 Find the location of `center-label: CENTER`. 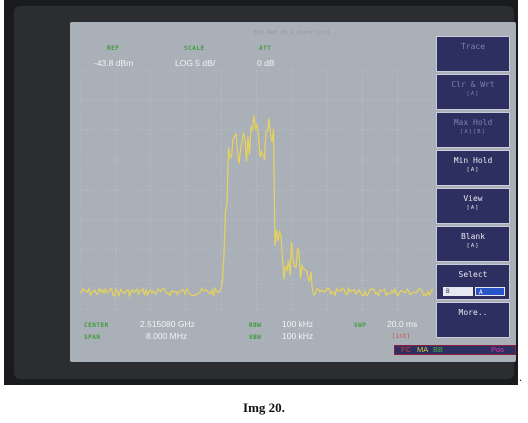

center-label: CENTER is located at coordinates (96, 325).